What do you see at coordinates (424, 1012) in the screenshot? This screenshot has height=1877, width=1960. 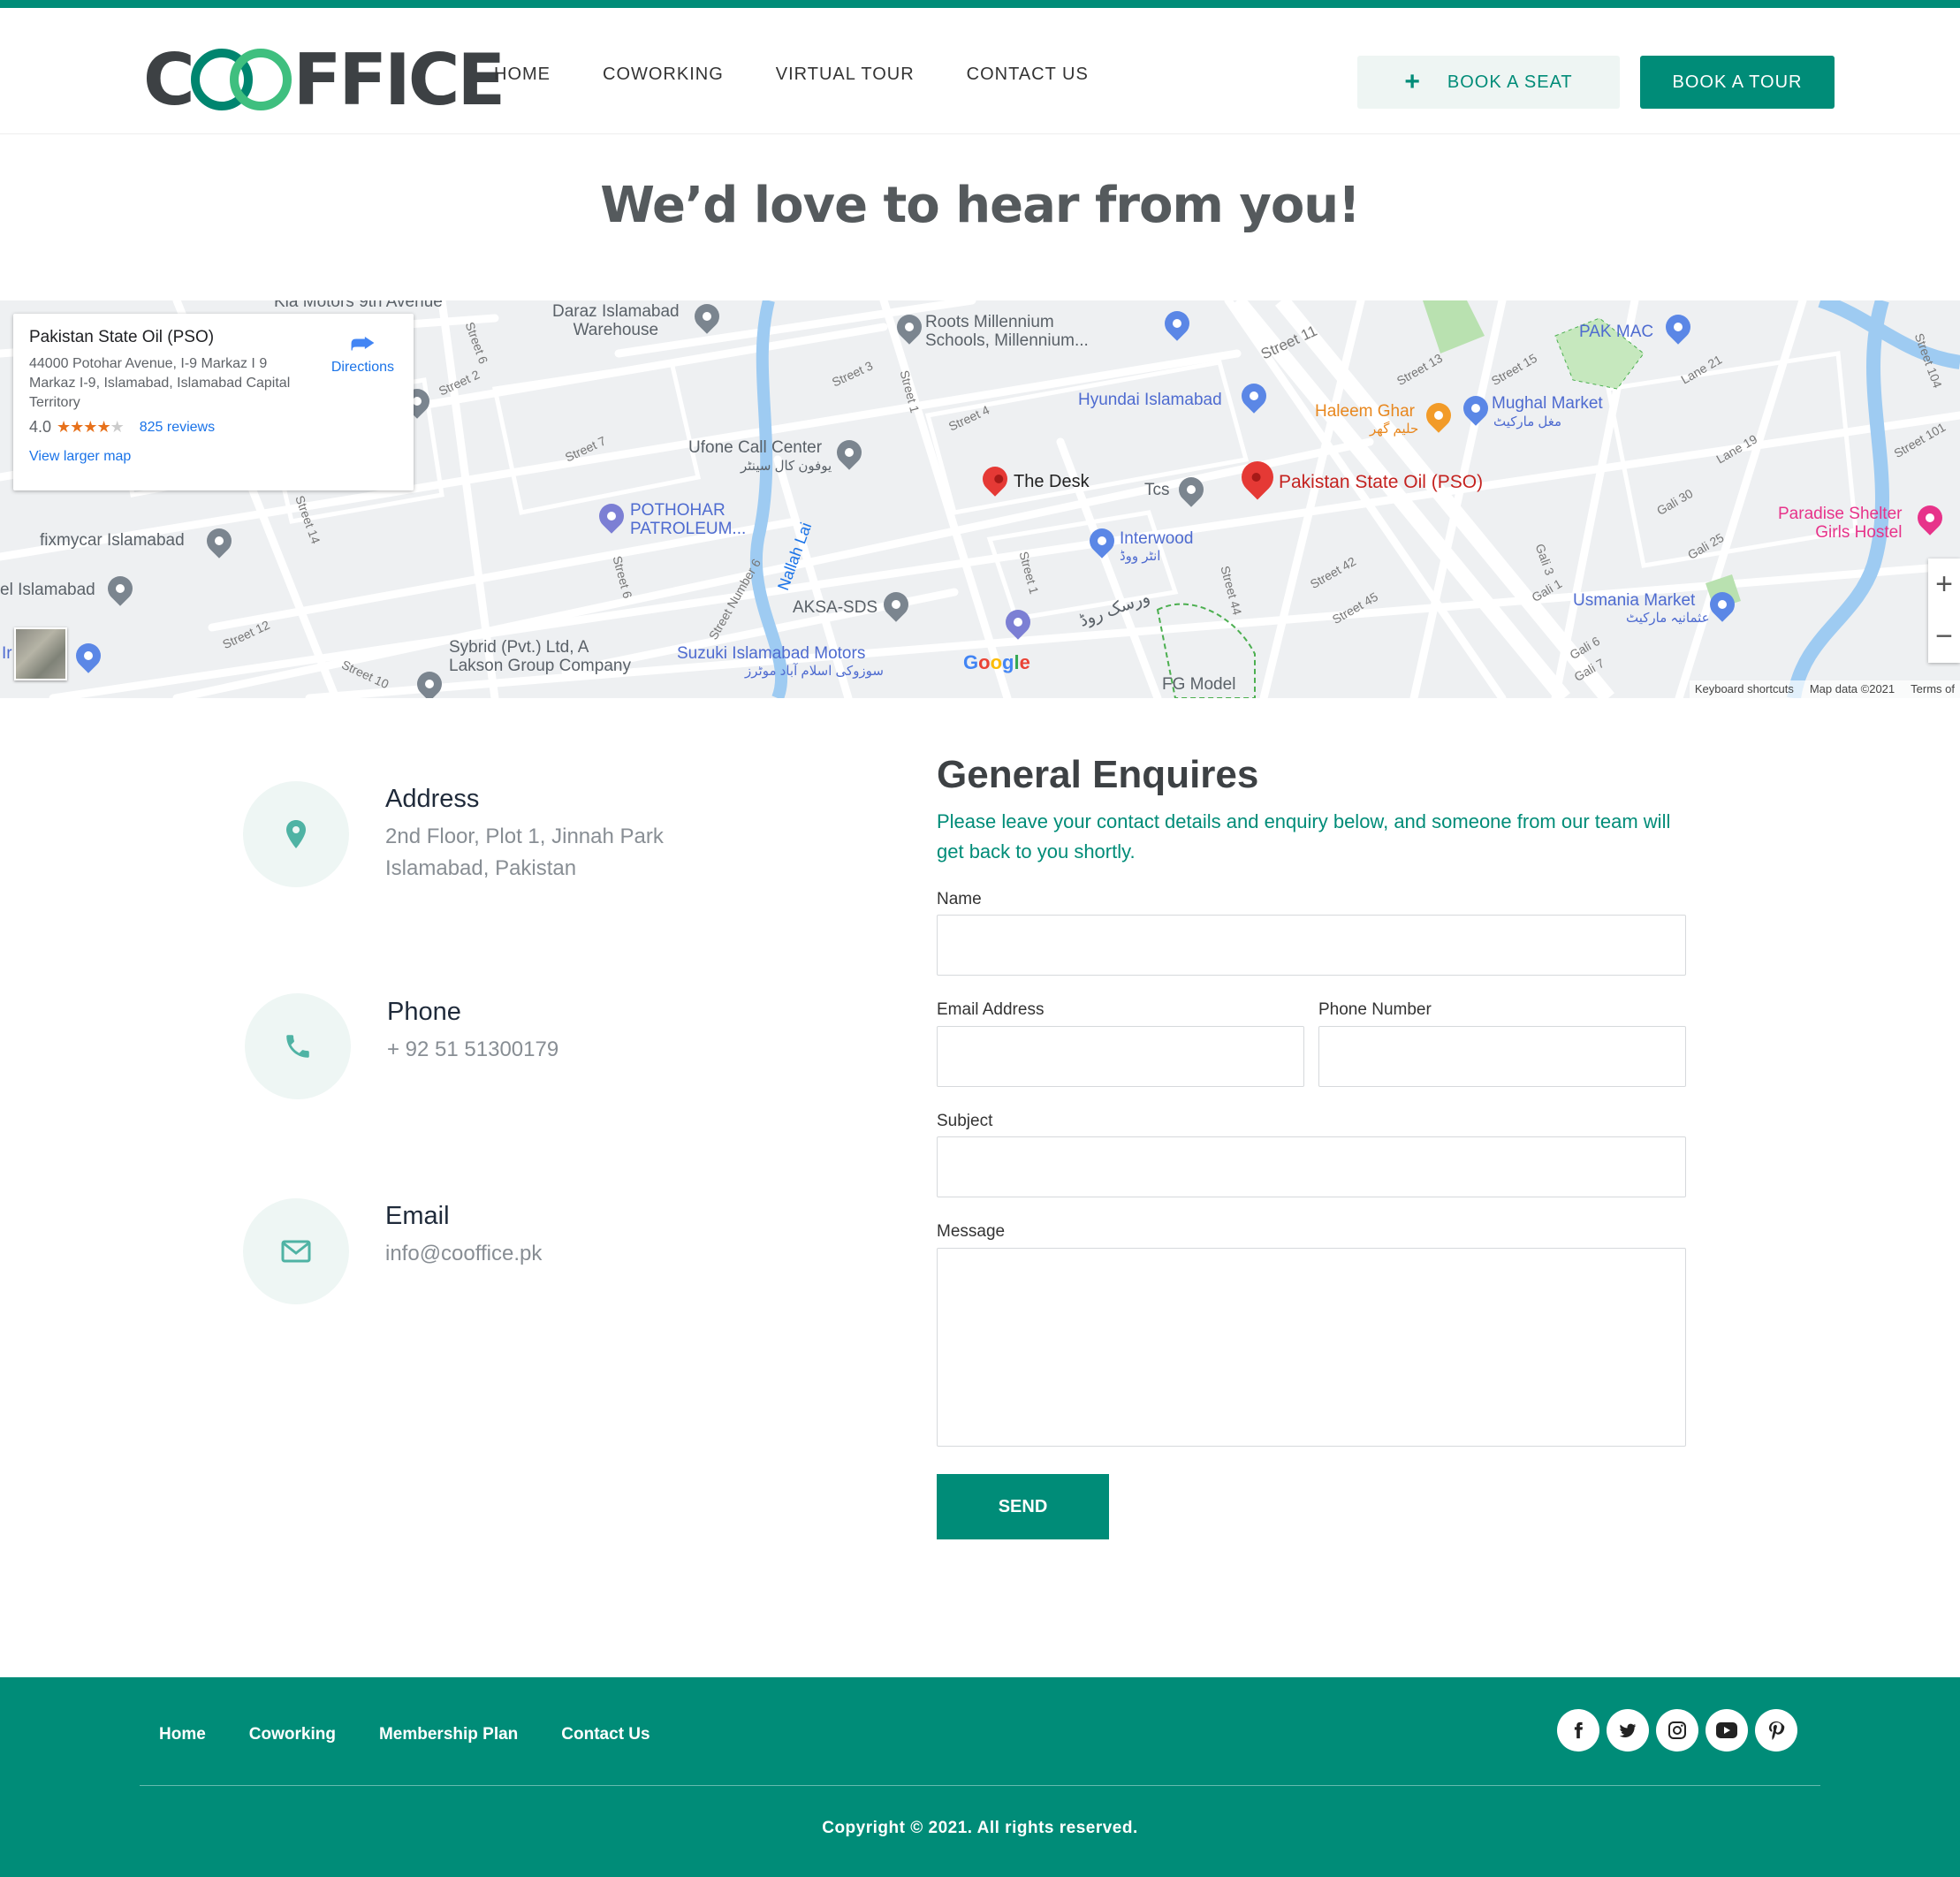 I see `phone-title: Phone` at bounding box center [424, 1012].